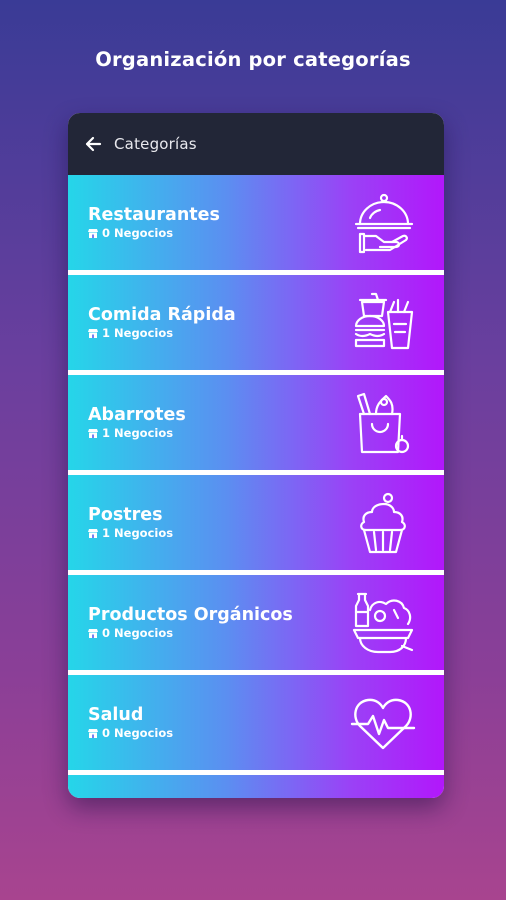 The width and height of the screenshot is (506, 900). I want to click on partial-category-icon, so click(383, 794).